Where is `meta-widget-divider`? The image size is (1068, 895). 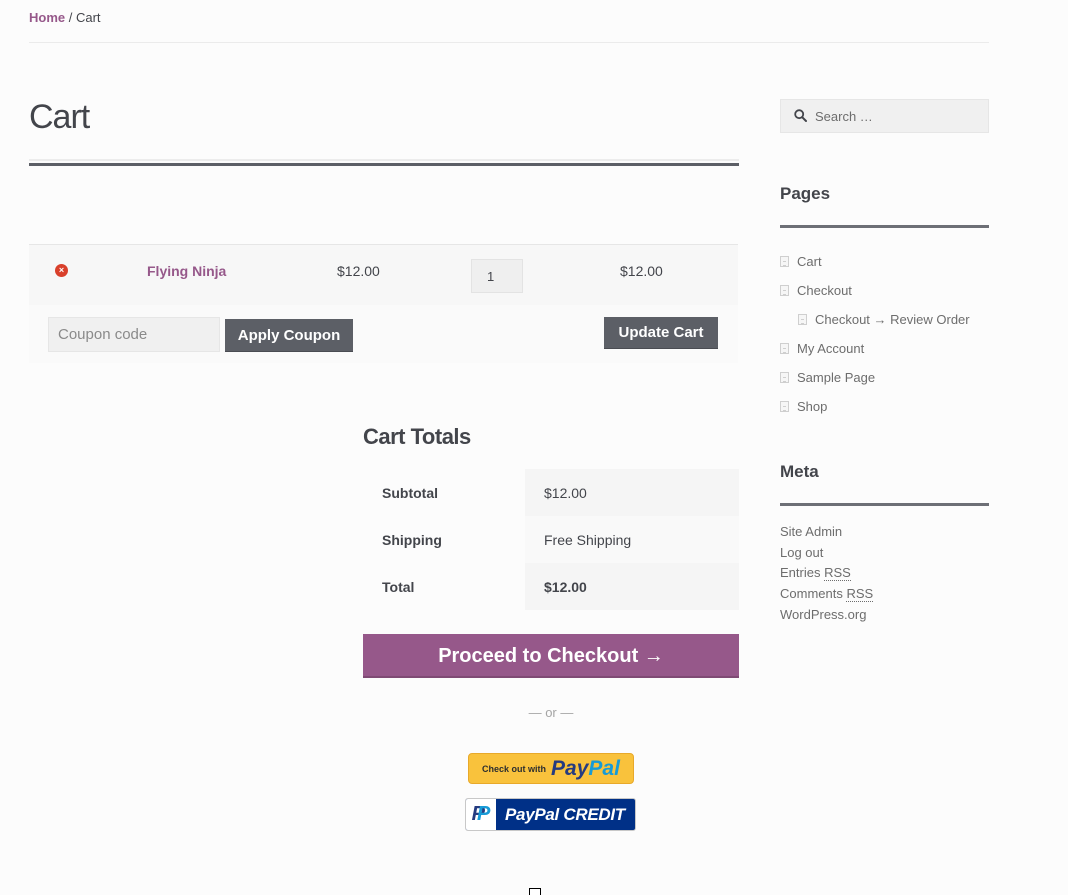
meta-widget-divider is located at coordinates (884, 504).